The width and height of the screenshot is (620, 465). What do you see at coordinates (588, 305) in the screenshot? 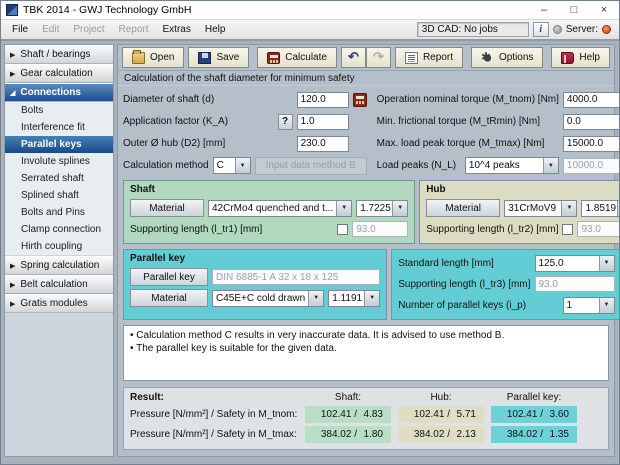
I see `number-of-keys-select: 1 ▼` at bounding box center [588, 305].